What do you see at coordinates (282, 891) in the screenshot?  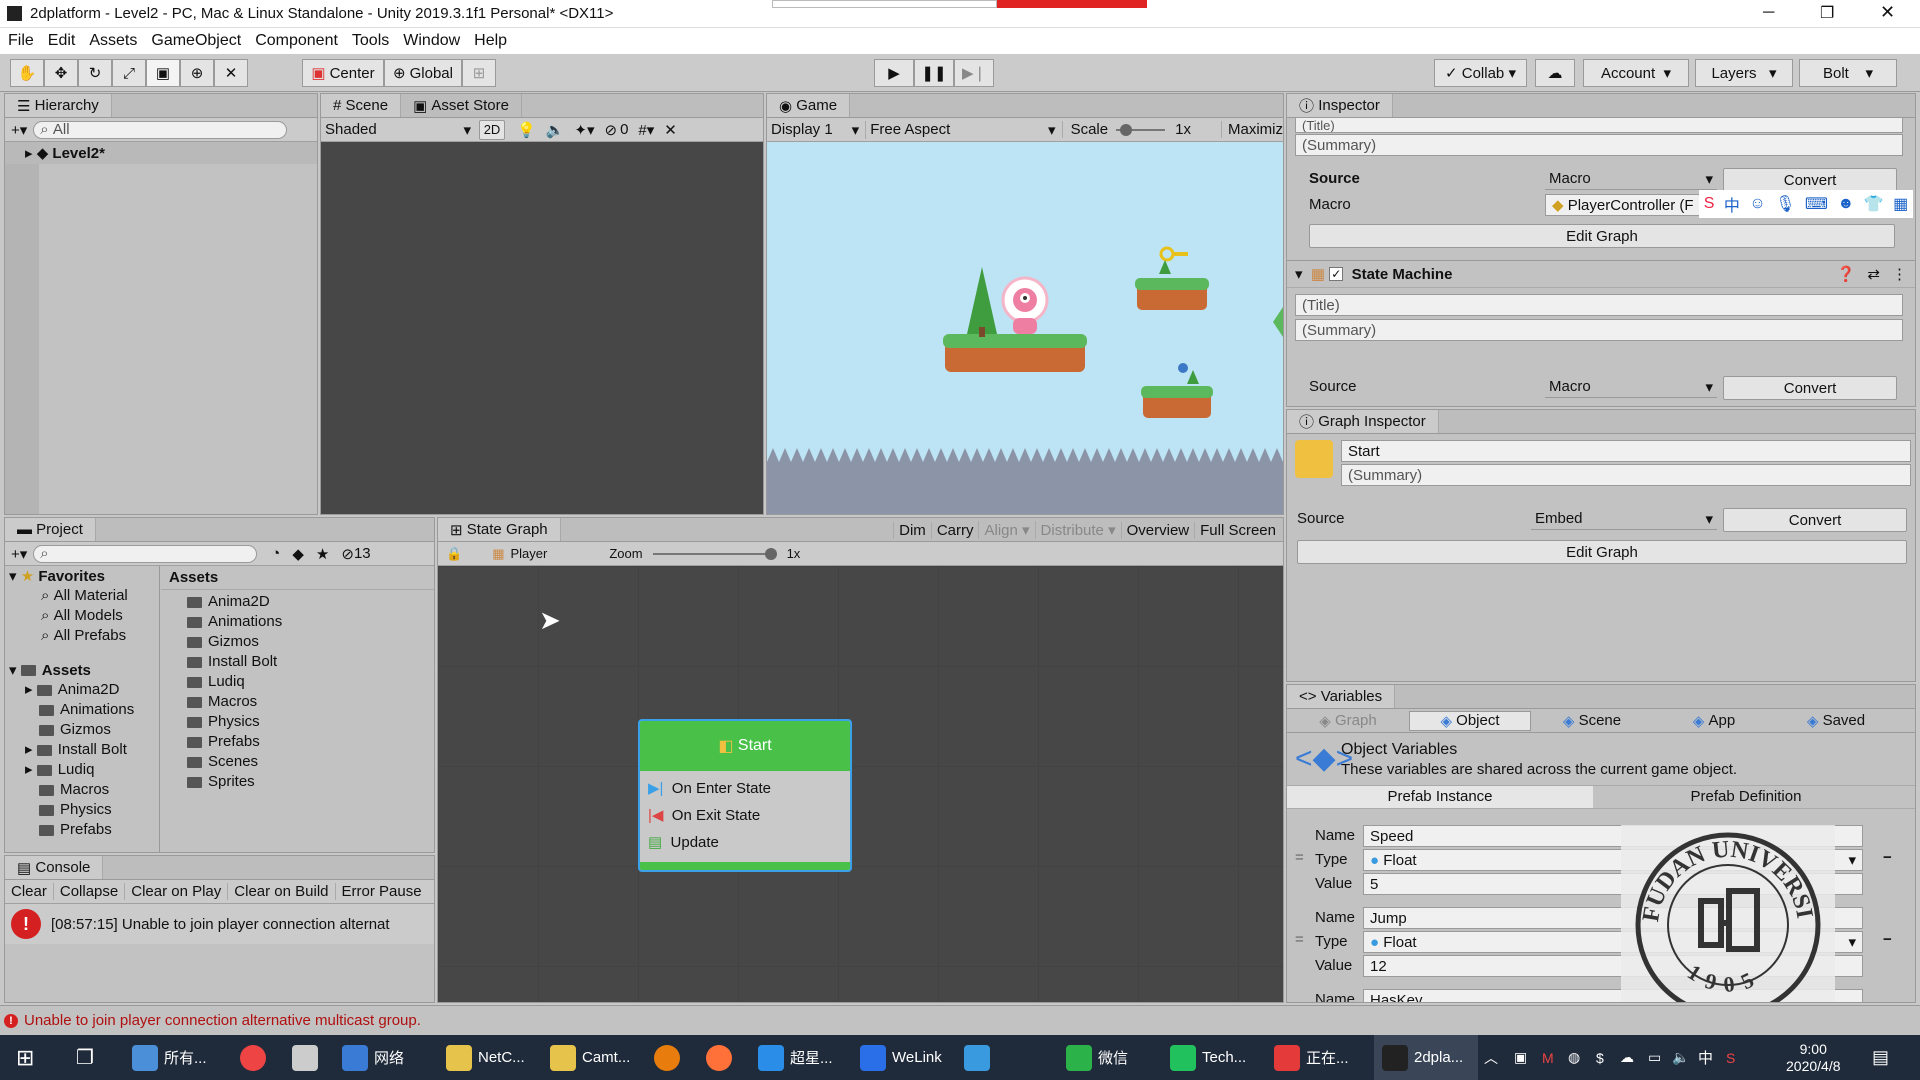 I see `console-clear-on-build-button: Clear on Build` at bounding box center [282, 891].